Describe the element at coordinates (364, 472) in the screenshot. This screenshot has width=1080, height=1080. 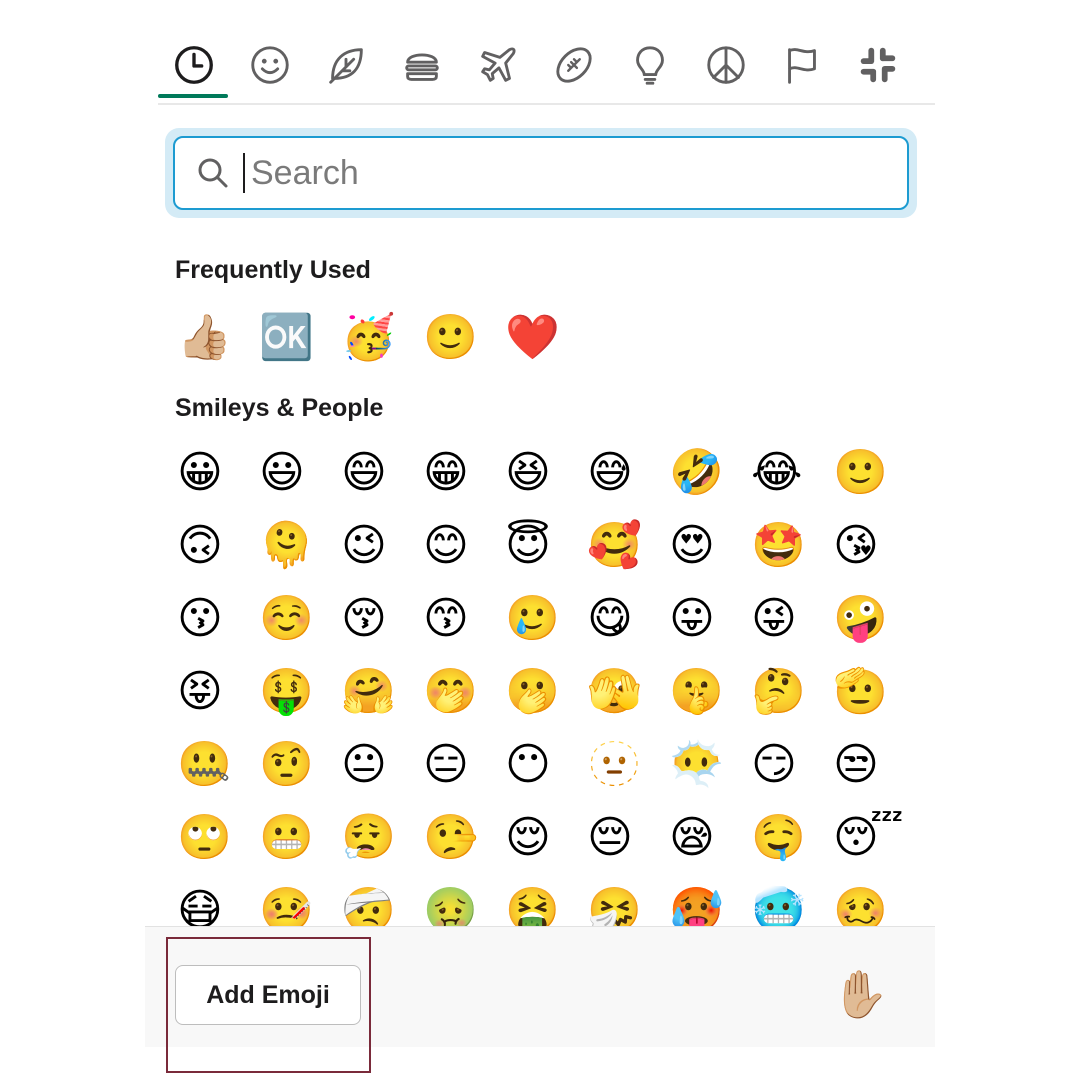
I see `emoji-glyph: 😄` at that location.